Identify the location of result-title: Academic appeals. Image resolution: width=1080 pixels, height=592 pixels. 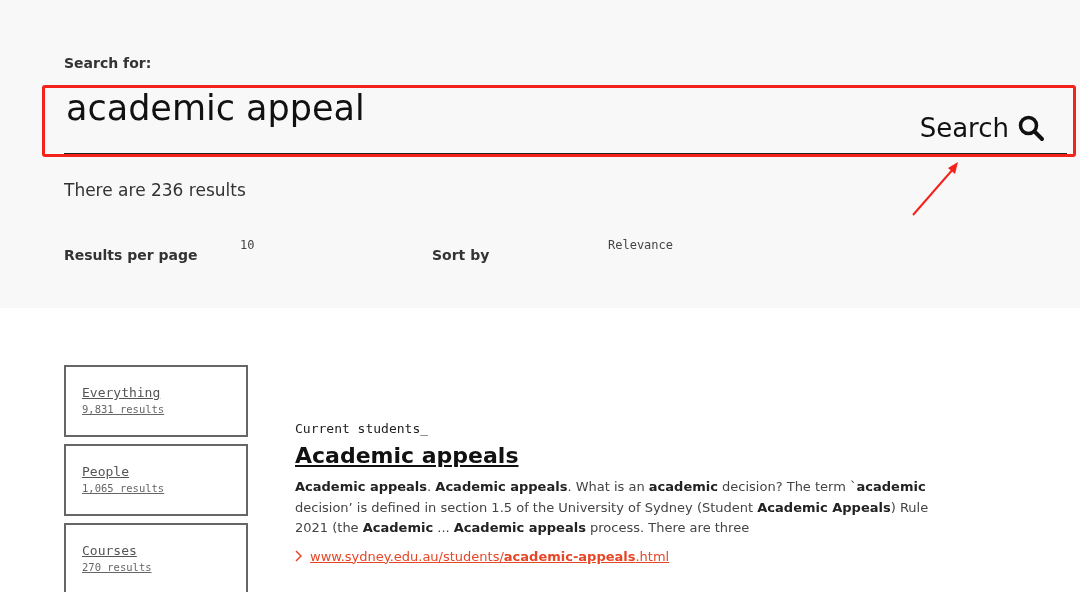
(407, 455).